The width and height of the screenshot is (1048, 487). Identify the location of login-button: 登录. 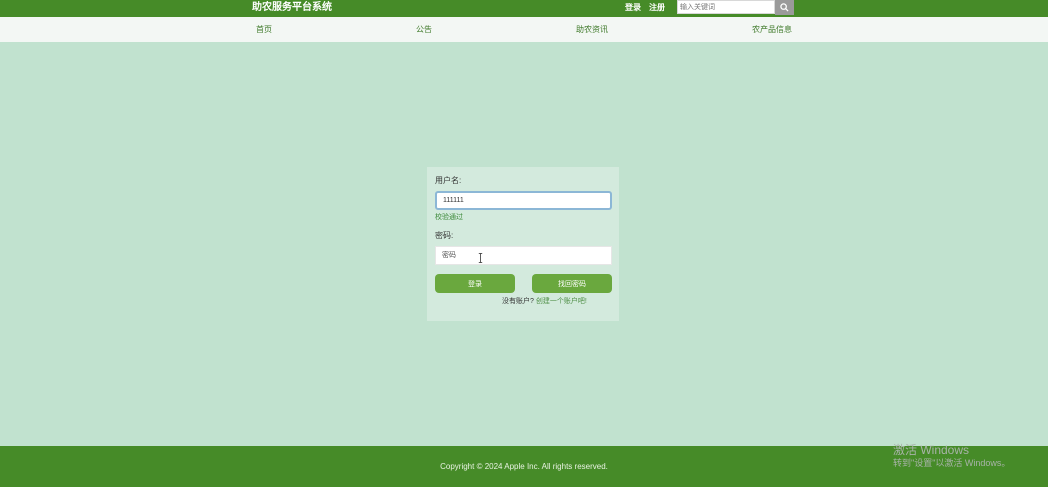
(475, 283).